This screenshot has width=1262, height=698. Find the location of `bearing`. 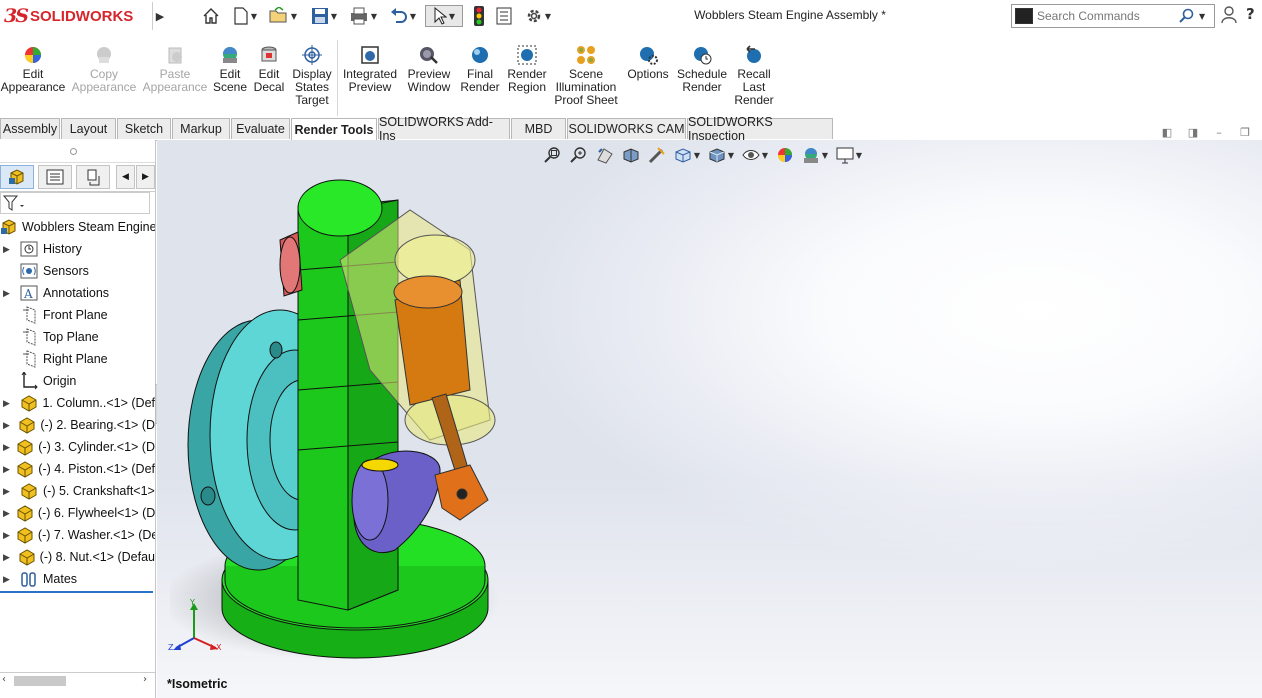

bearing is located at coordinates (291, 264).